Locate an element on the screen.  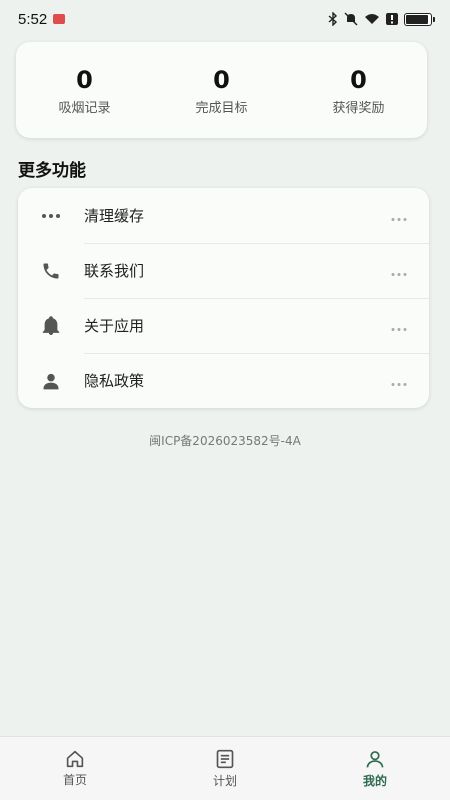
tab-mine: 我的 is located at coordinates (375, 768).